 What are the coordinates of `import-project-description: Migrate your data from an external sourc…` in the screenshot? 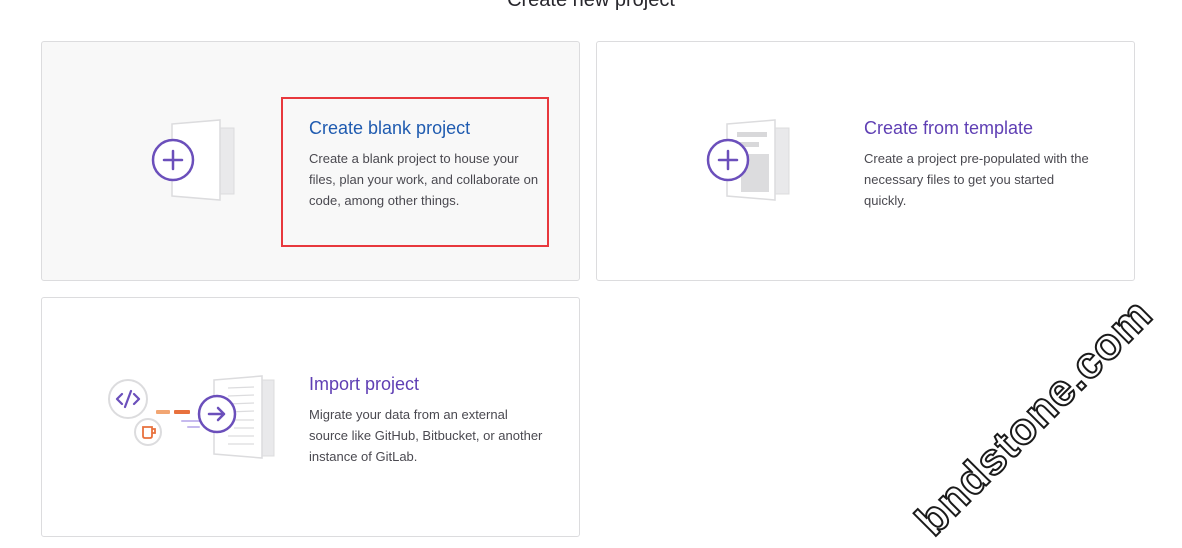 It's located at (426, 435).